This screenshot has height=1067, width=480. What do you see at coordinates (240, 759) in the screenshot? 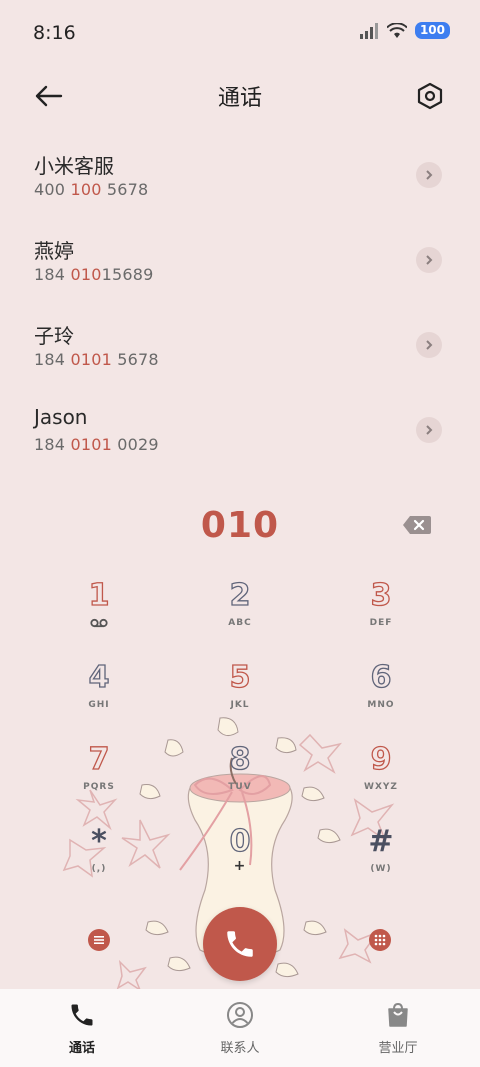
I see `key-digit: 8` at bounding box center [240, 759].